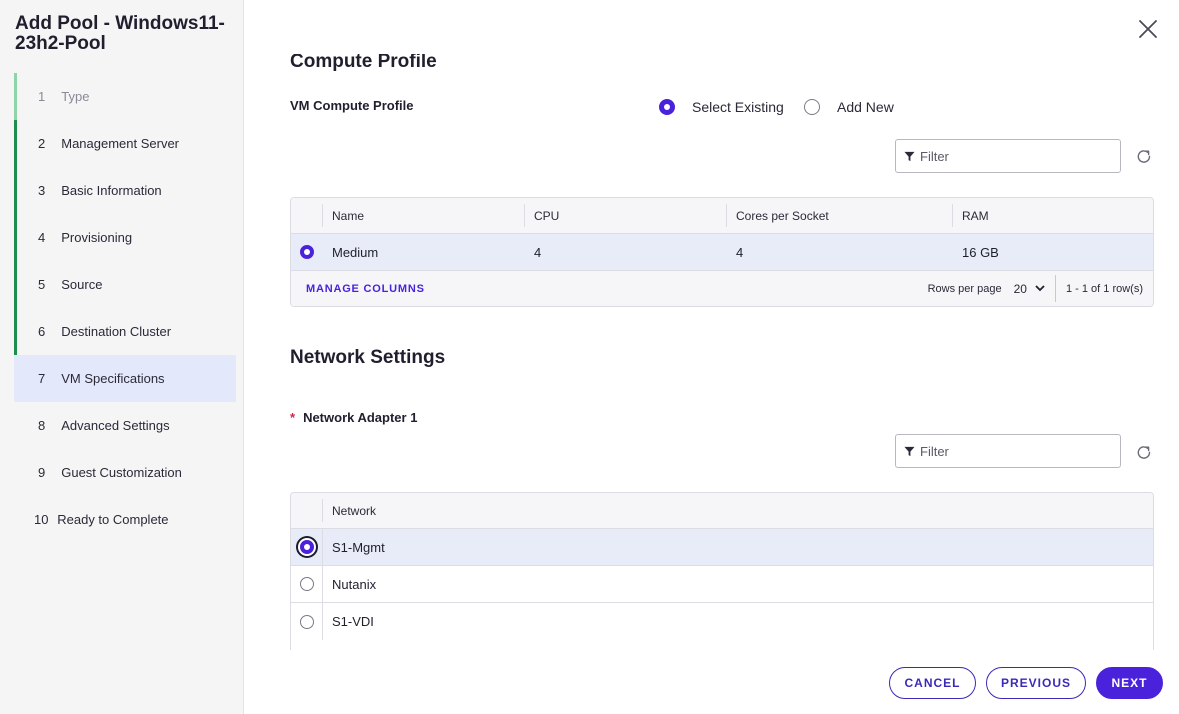 The image size is (1179, 714). Describe the element at coordinates (42, 331) in the screenshot. I see `step-number: 6` at that location.